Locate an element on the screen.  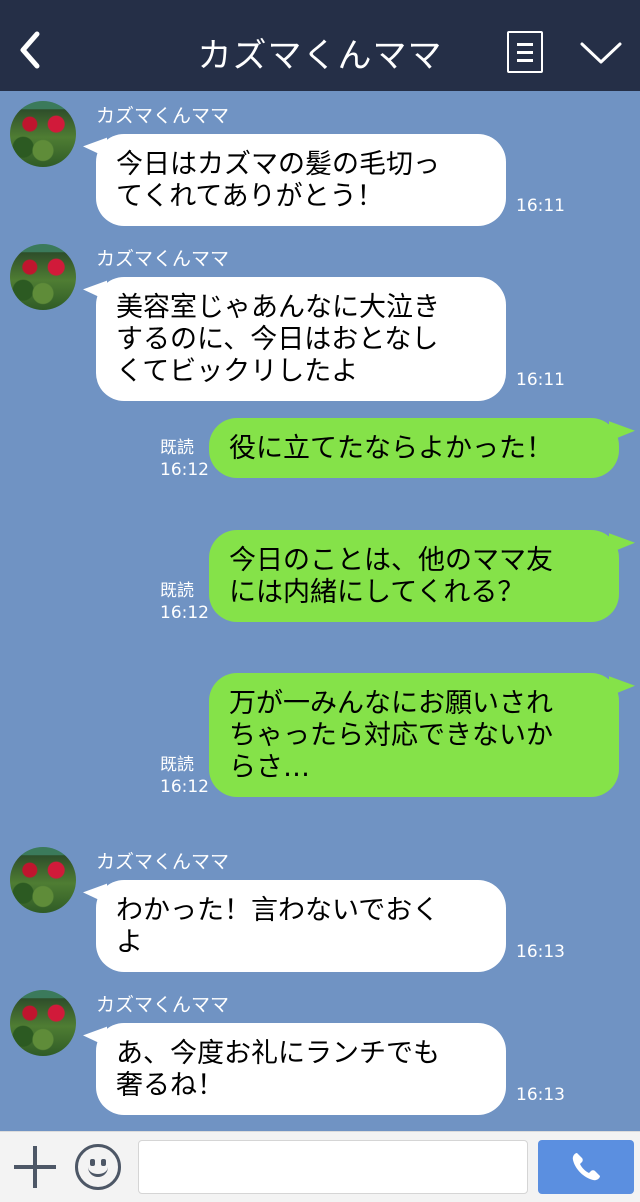
chevron-down-icon is located at coordinates (601, 53).